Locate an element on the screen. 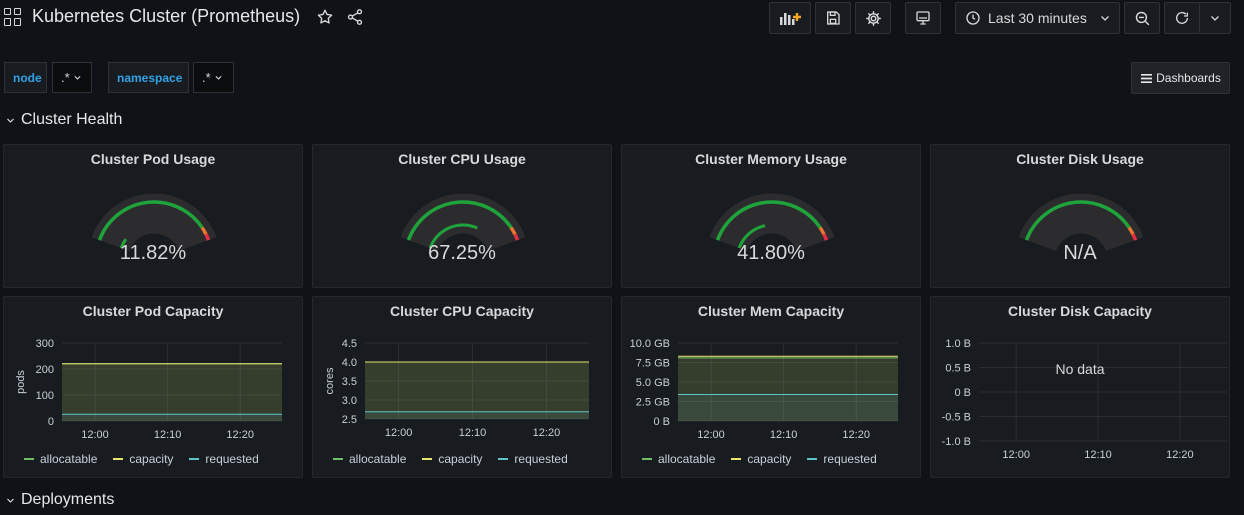  add-panel-icon is located at coordinates (790, 19).